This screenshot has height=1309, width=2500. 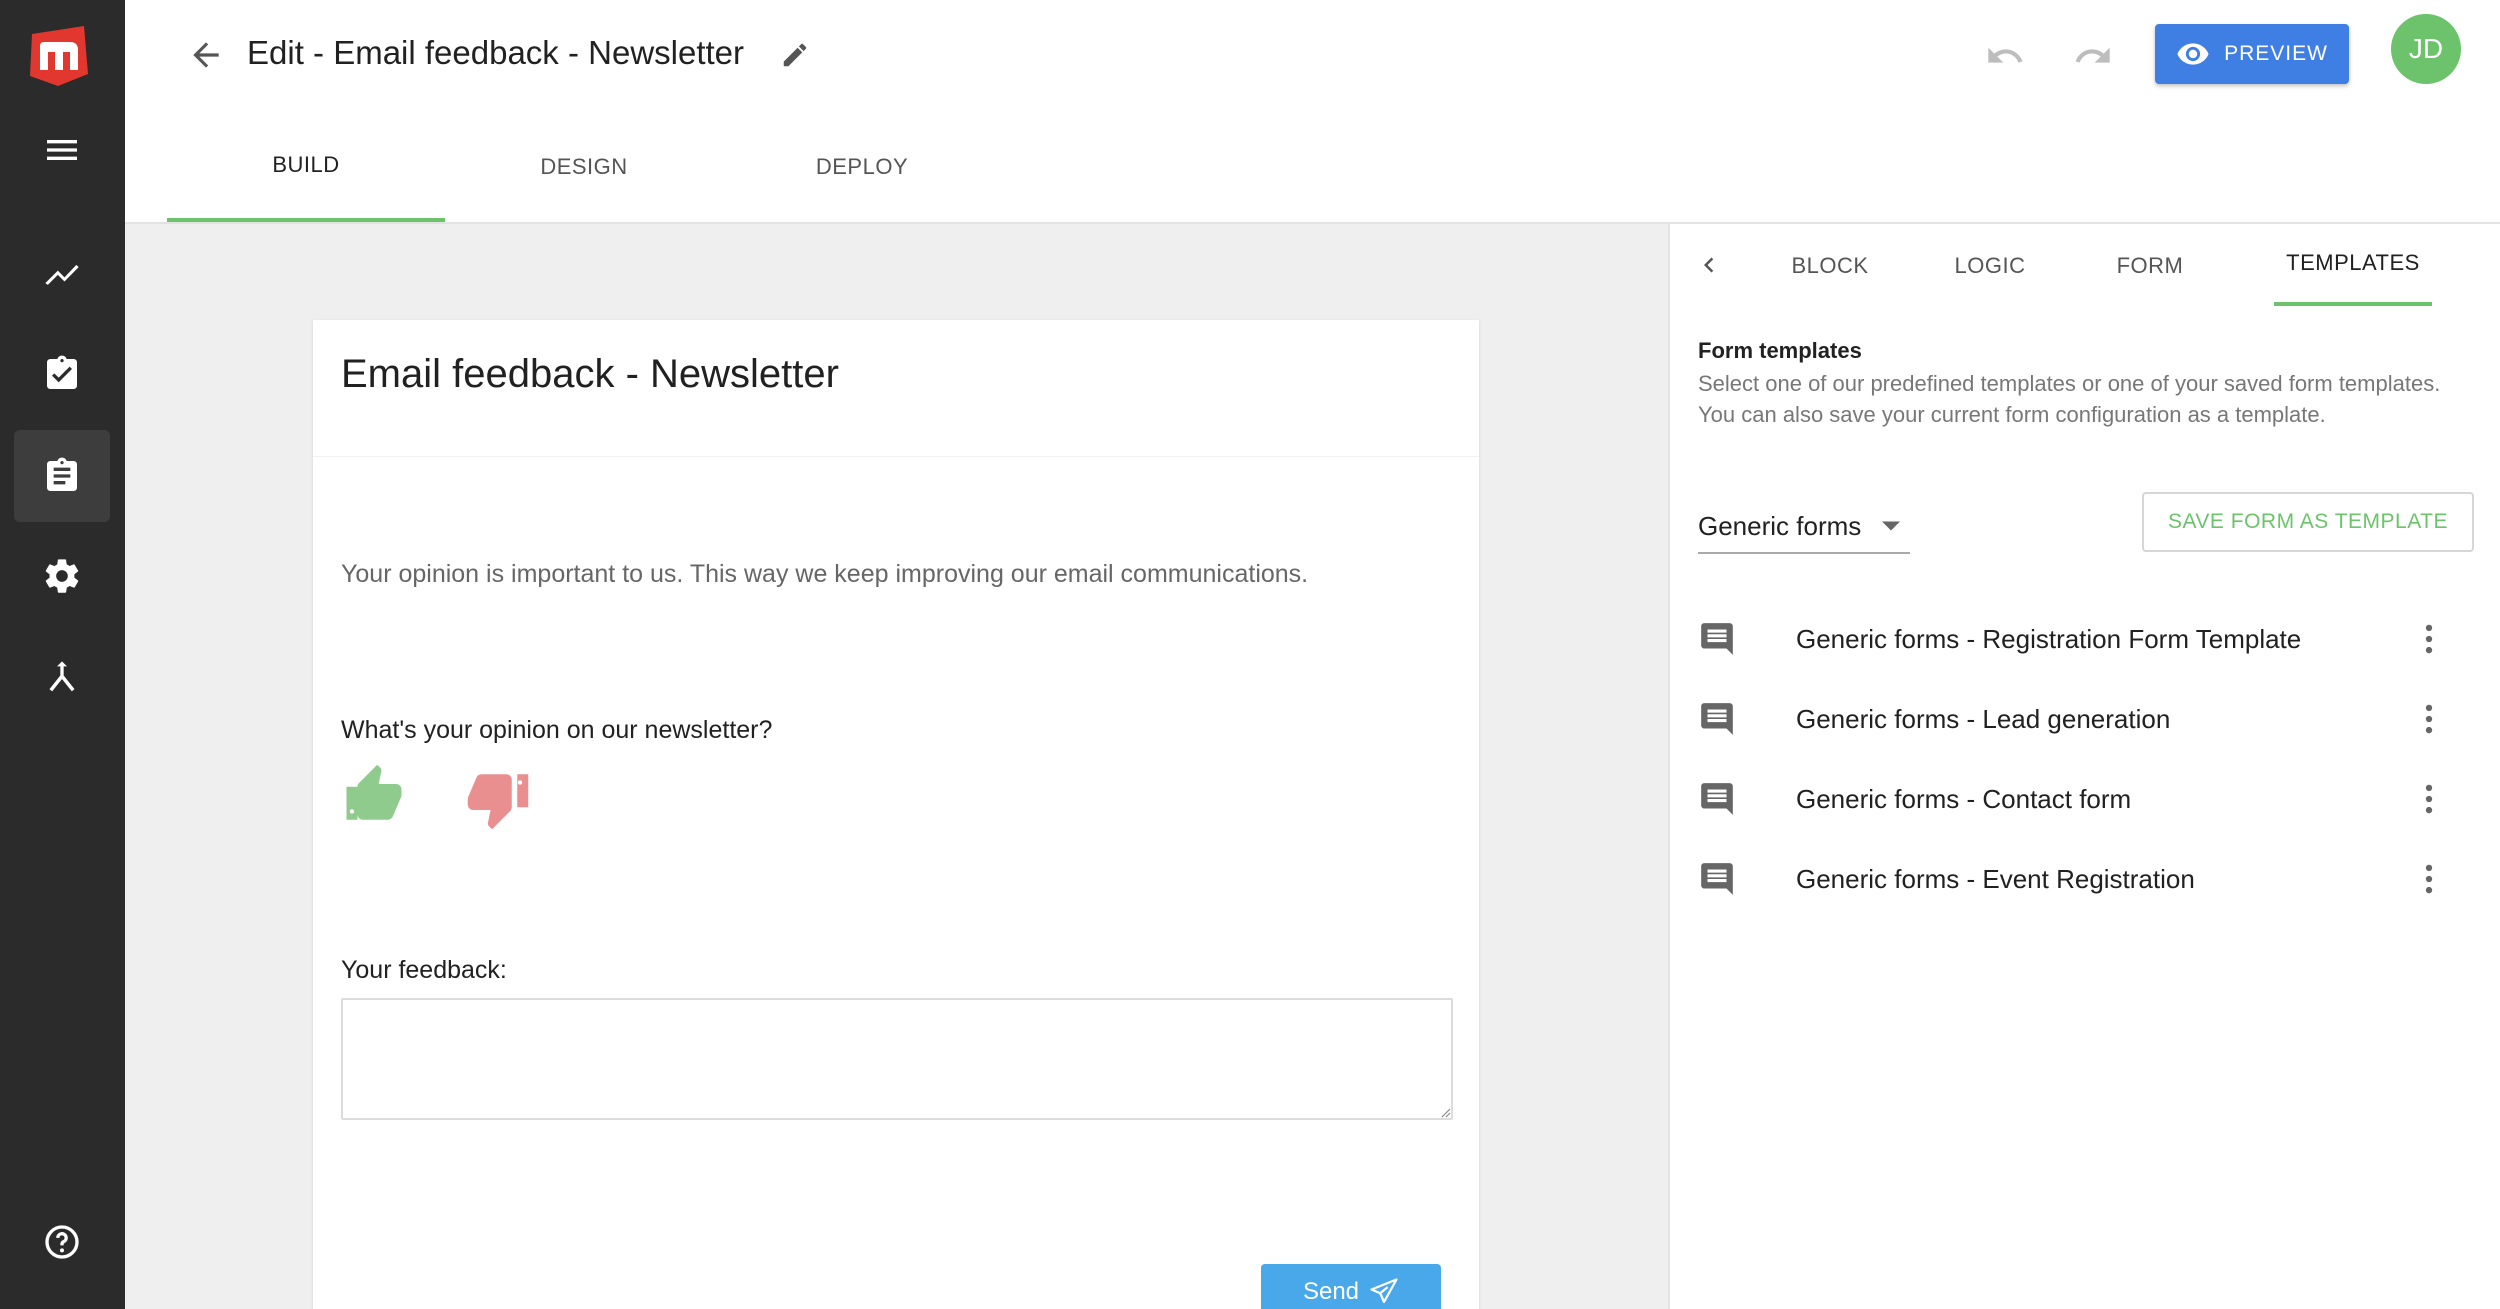 I want to click on template-item: Generic forms - Event Registration, so click(x=2085, y=884).